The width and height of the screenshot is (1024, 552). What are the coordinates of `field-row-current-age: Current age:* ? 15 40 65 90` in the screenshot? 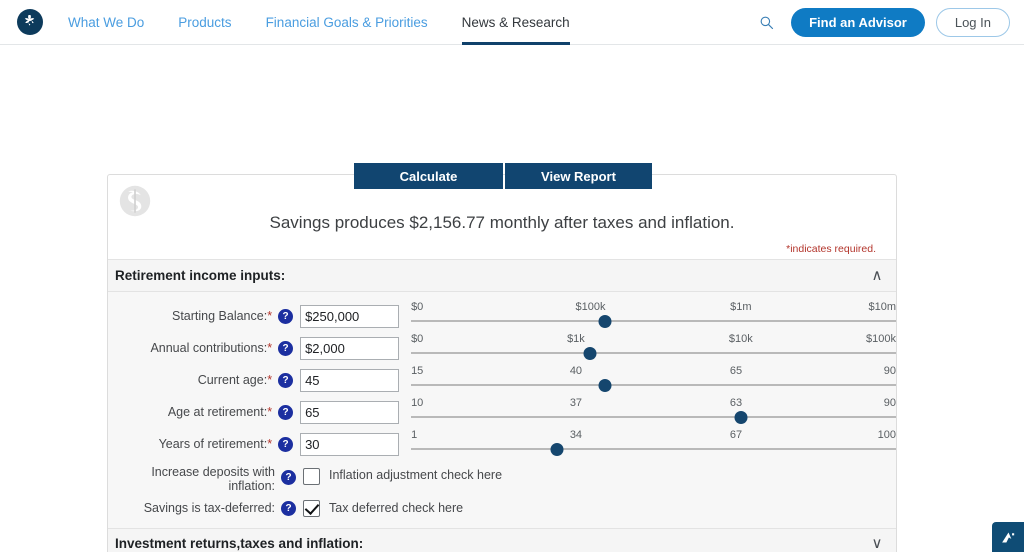 It's located at (502, 380).